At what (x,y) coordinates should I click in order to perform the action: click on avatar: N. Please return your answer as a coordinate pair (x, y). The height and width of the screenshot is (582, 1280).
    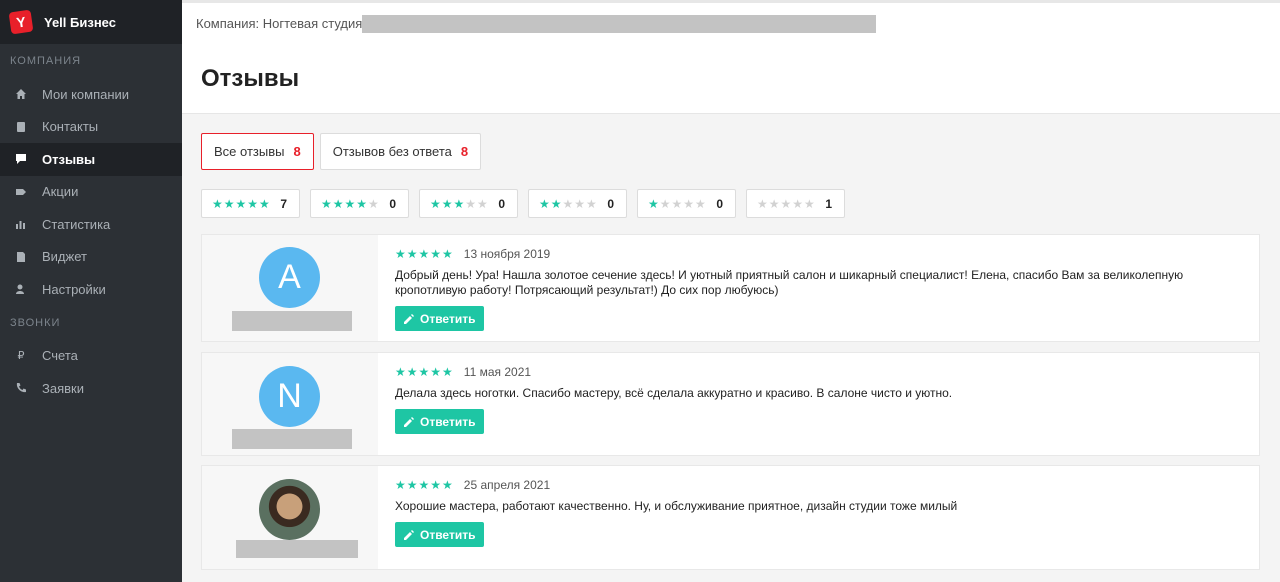
    Looking at the image, I should click on (289, 396).